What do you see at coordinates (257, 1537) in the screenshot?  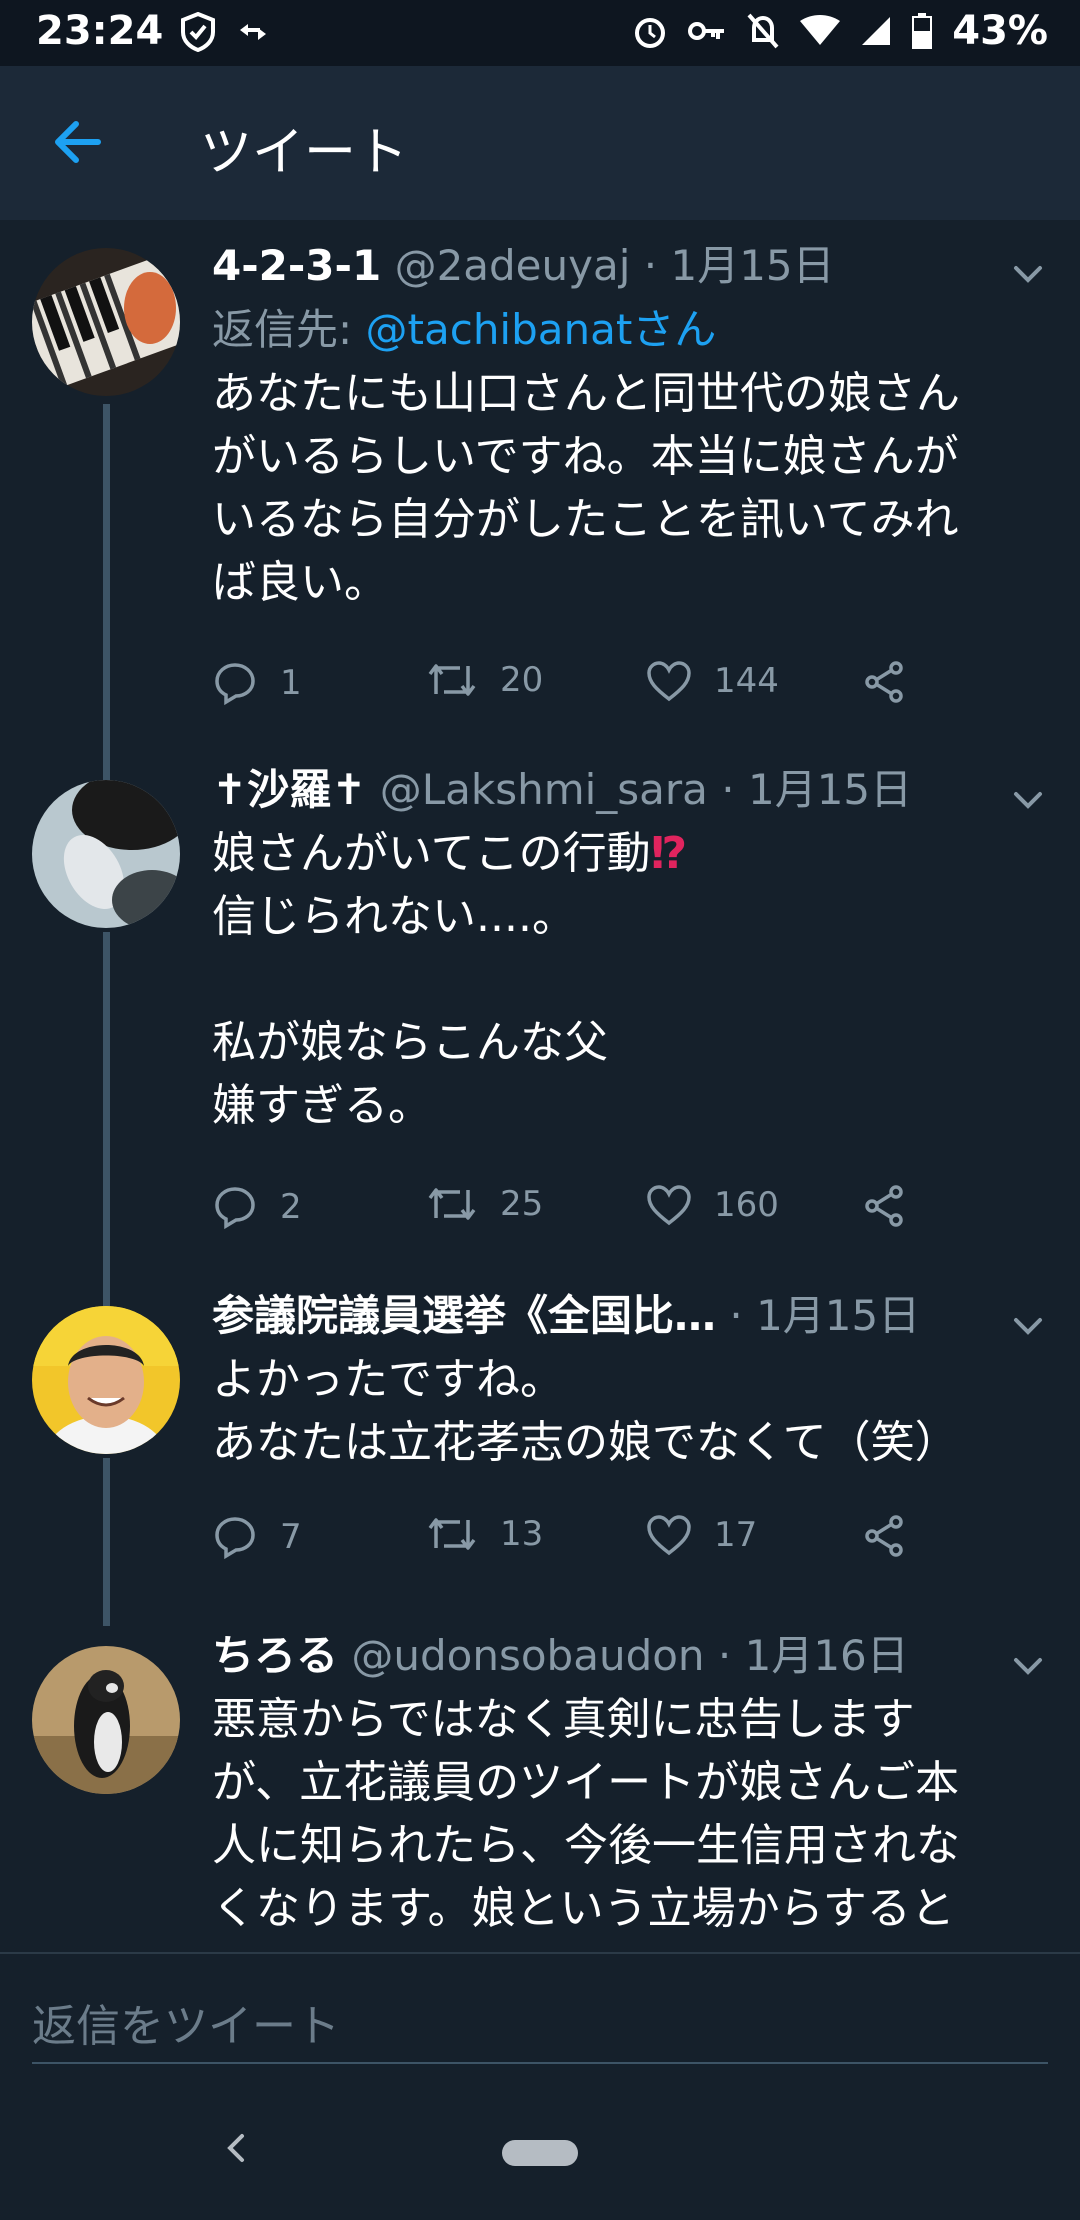 I see `reply-button: 7` at bounding box center [257, 1537].